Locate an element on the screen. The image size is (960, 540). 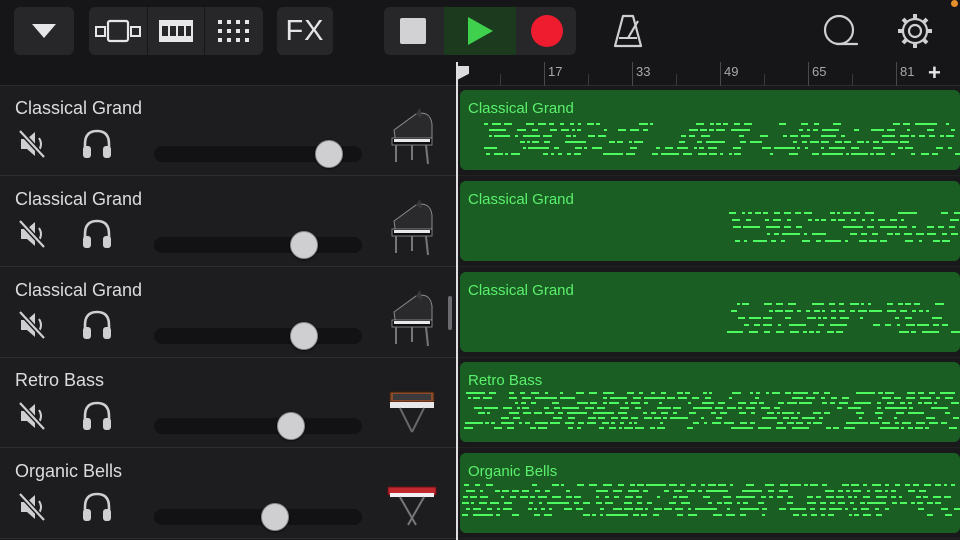
fx-button: FX is located at coordinates (305, 31).